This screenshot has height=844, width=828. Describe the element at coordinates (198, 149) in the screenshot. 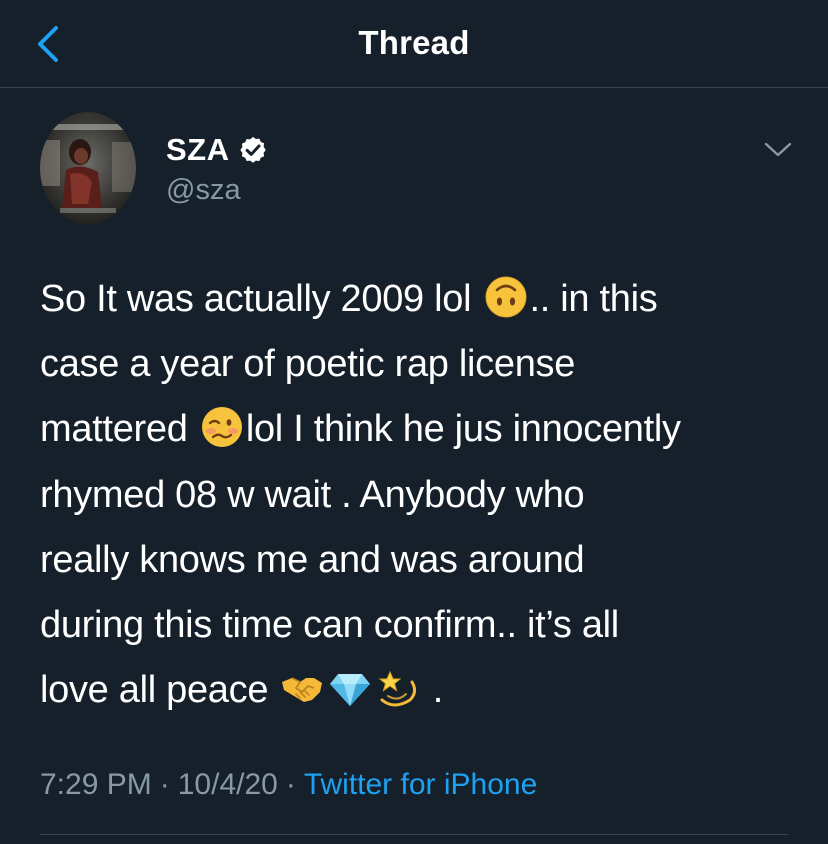

I see `display-name: SZA` at that location.